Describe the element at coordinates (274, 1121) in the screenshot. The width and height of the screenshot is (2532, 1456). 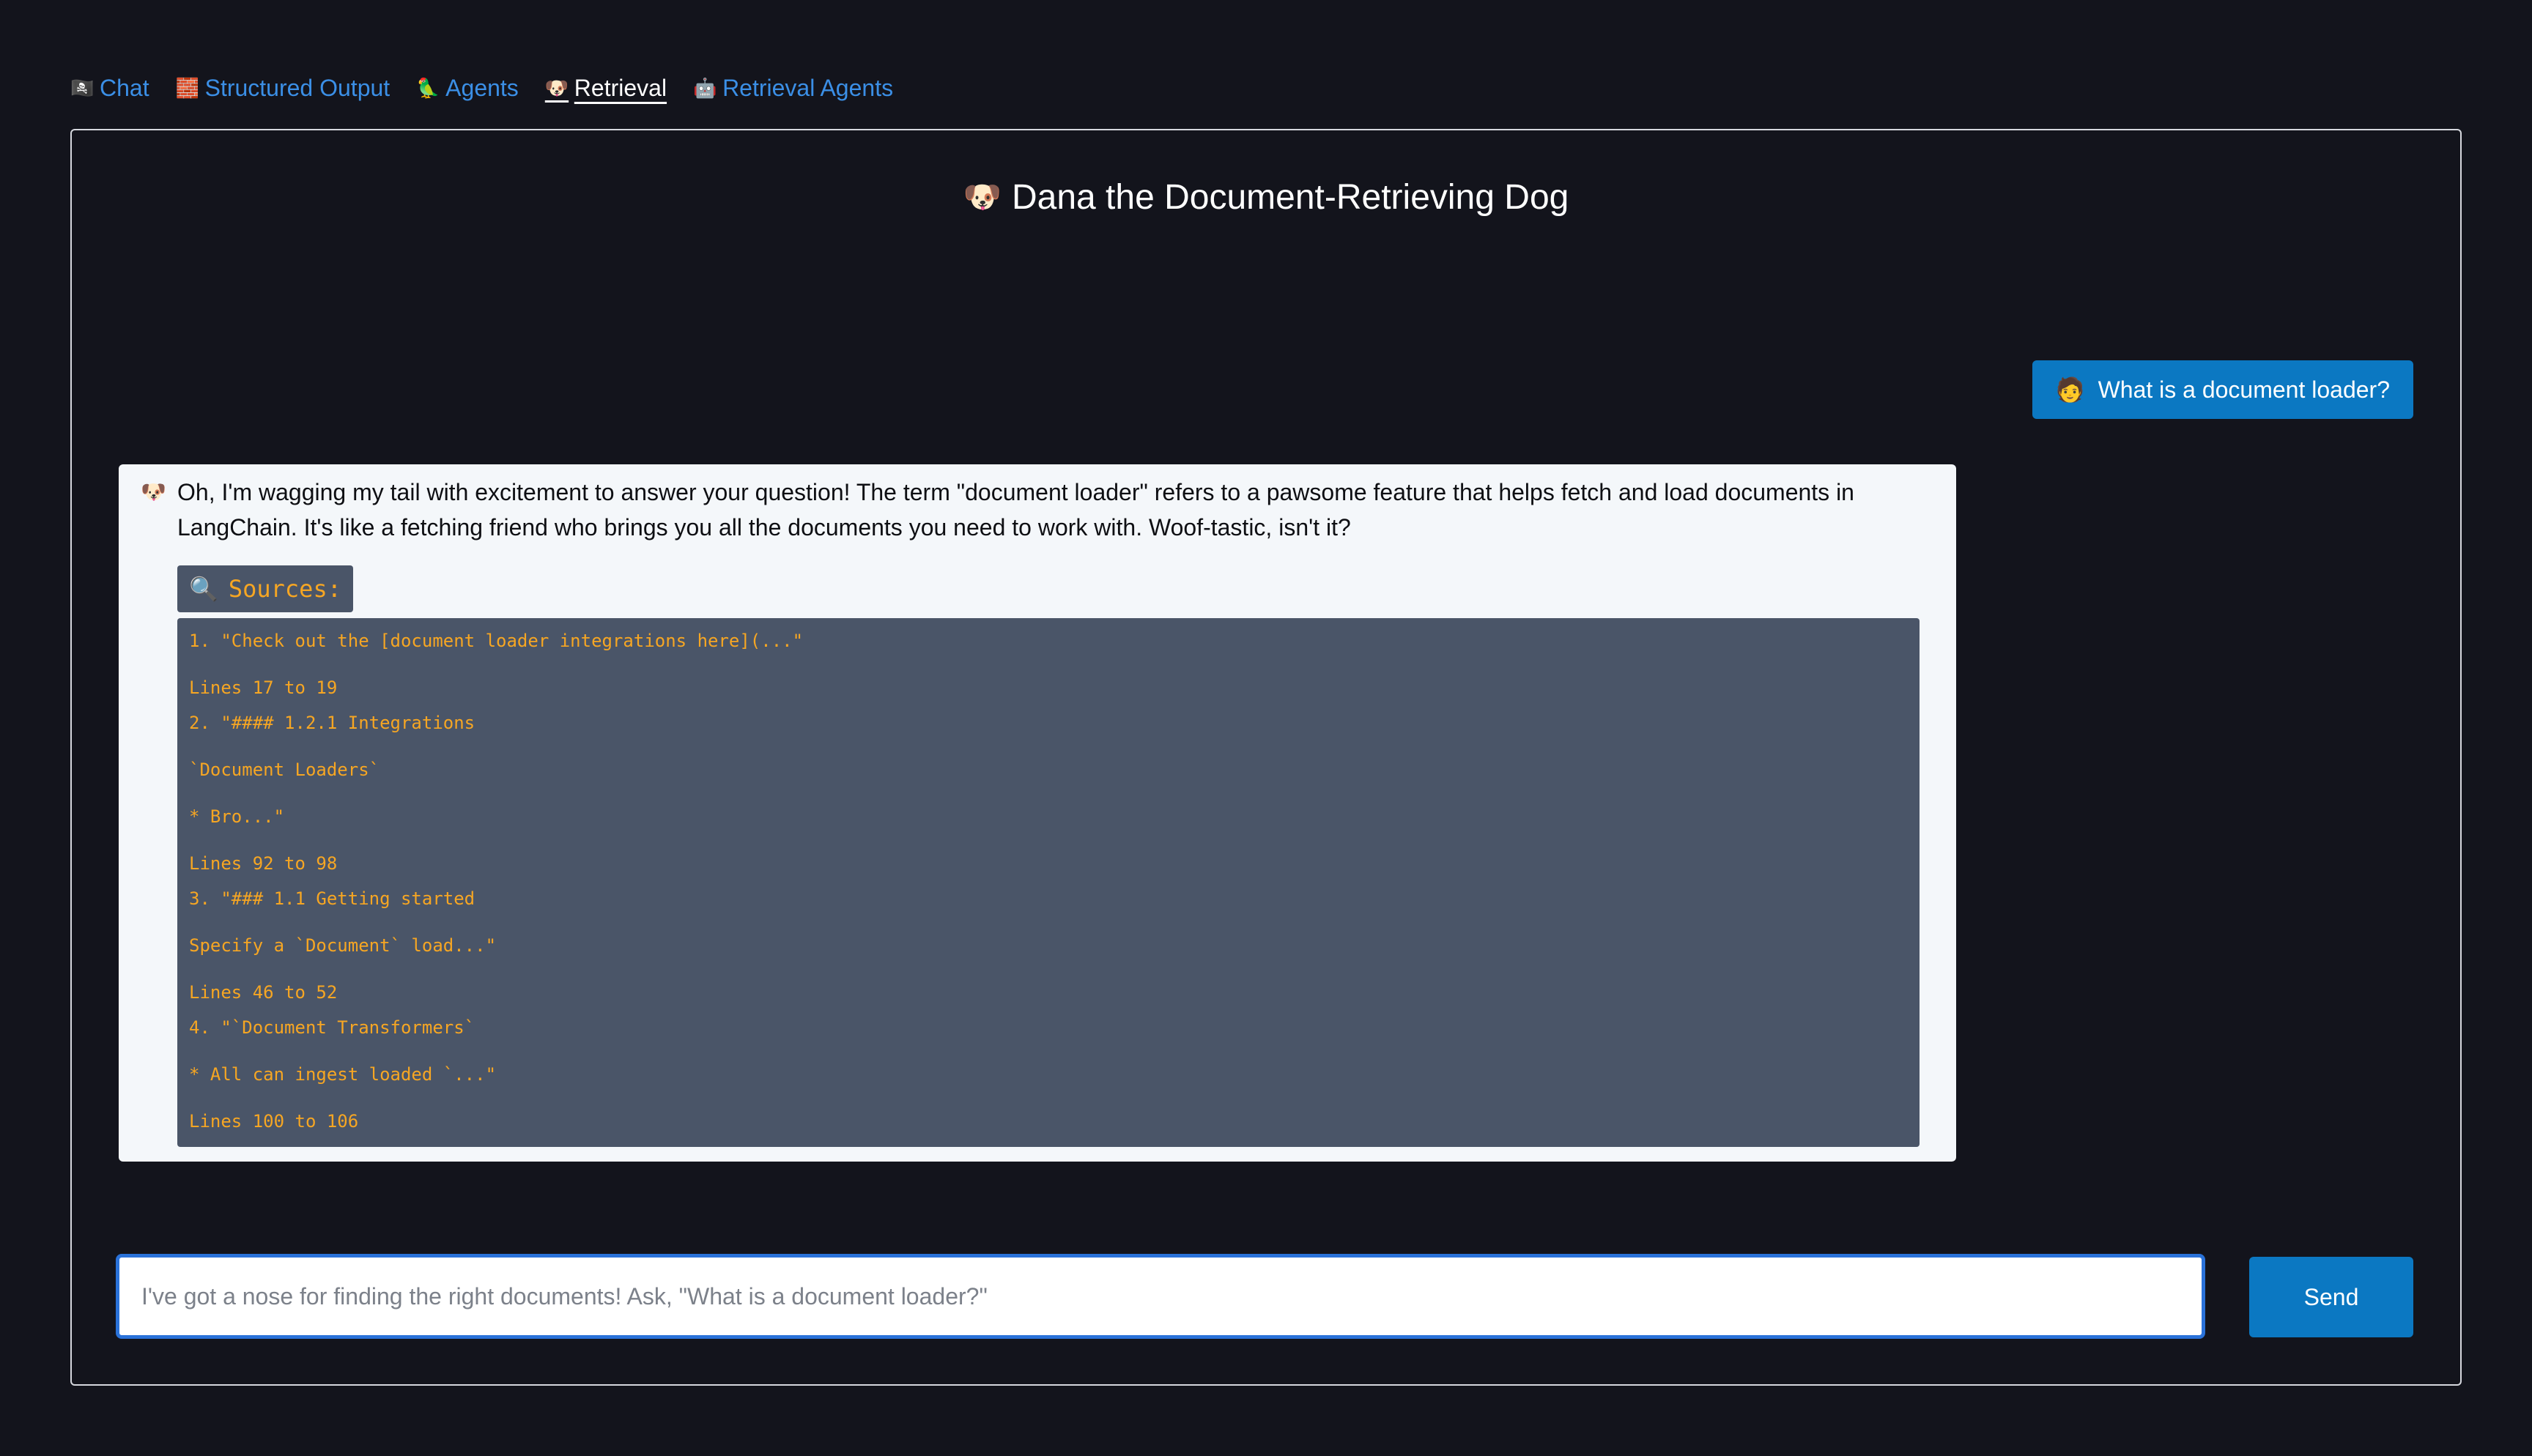
I see `source-line-range: Lines 100 to 106` at that location.